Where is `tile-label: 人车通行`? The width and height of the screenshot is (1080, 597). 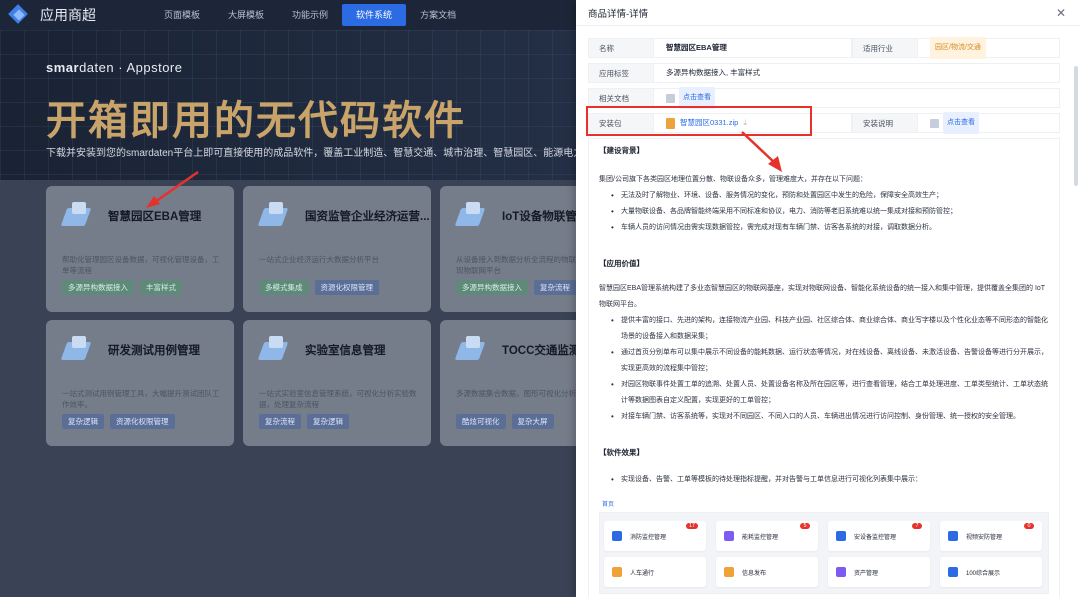 tile-label: 人车通行 is located at coordinates (642, 573).